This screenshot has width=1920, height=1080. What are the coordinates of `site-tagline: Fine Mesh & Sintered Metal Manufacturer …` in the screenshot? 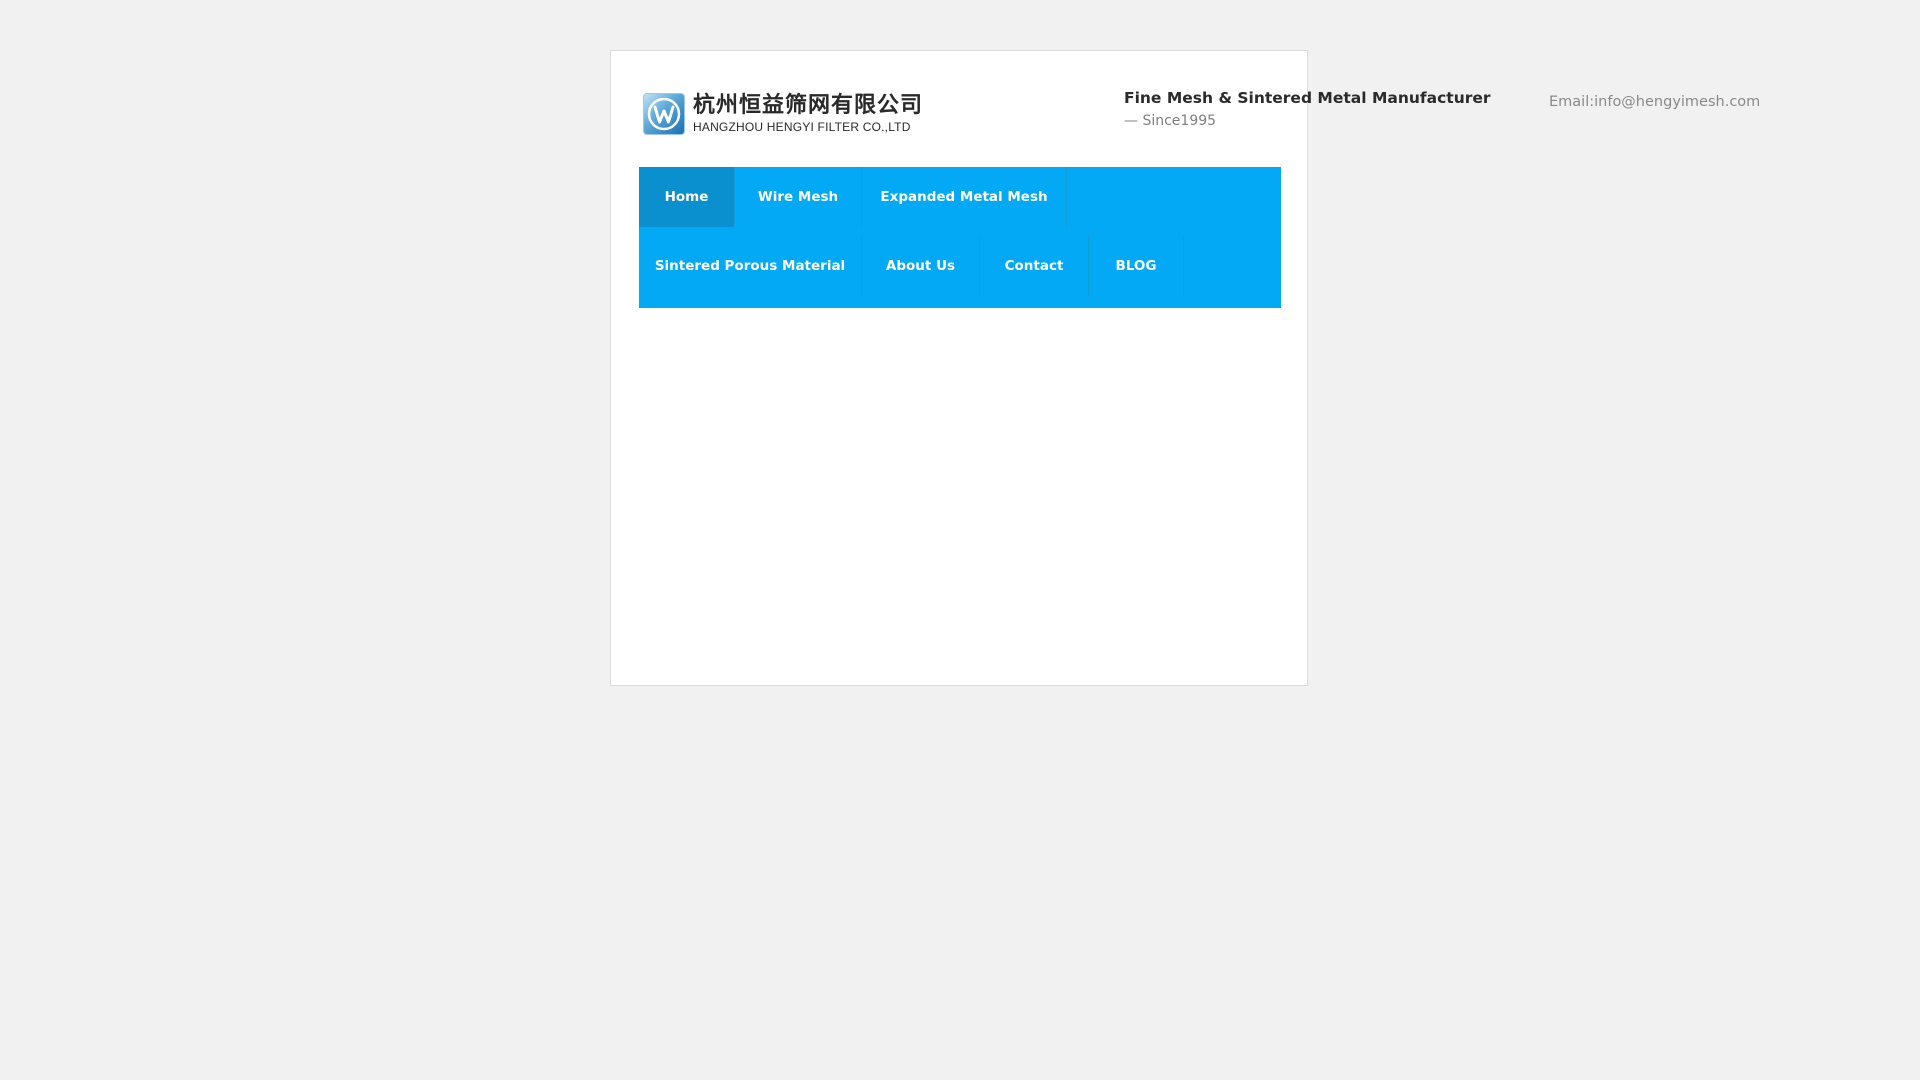 It's located at (1307, 109).